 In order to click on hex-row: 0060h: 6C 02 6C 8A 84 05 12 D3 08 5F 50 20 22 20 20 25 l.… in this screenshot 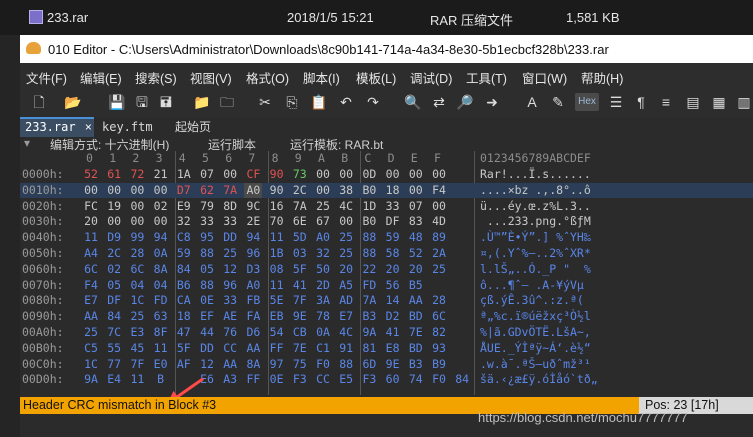, I will do `click(386, 269)`.